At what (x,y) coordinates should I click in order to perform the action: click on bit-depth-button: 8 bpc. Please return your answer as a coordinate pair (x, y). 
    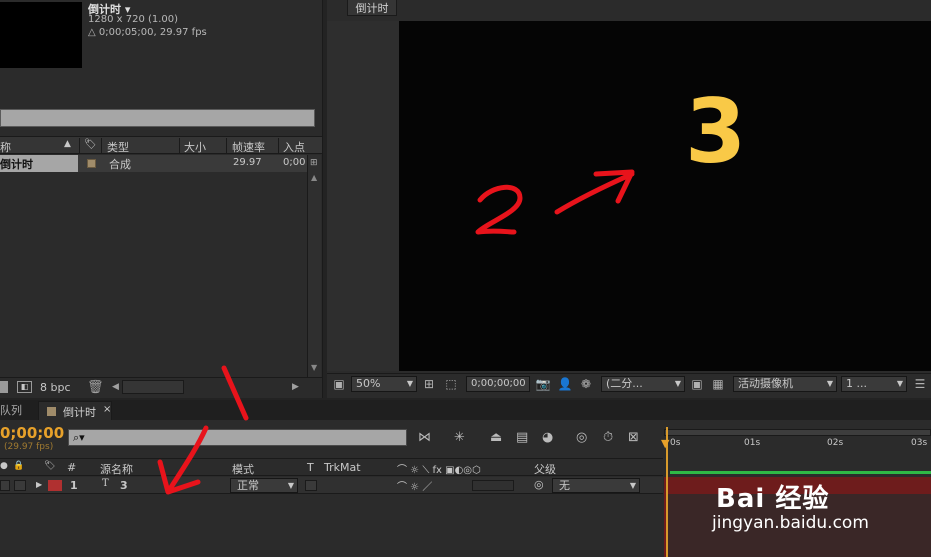
    Looking at the image, I should click on (55, 387).